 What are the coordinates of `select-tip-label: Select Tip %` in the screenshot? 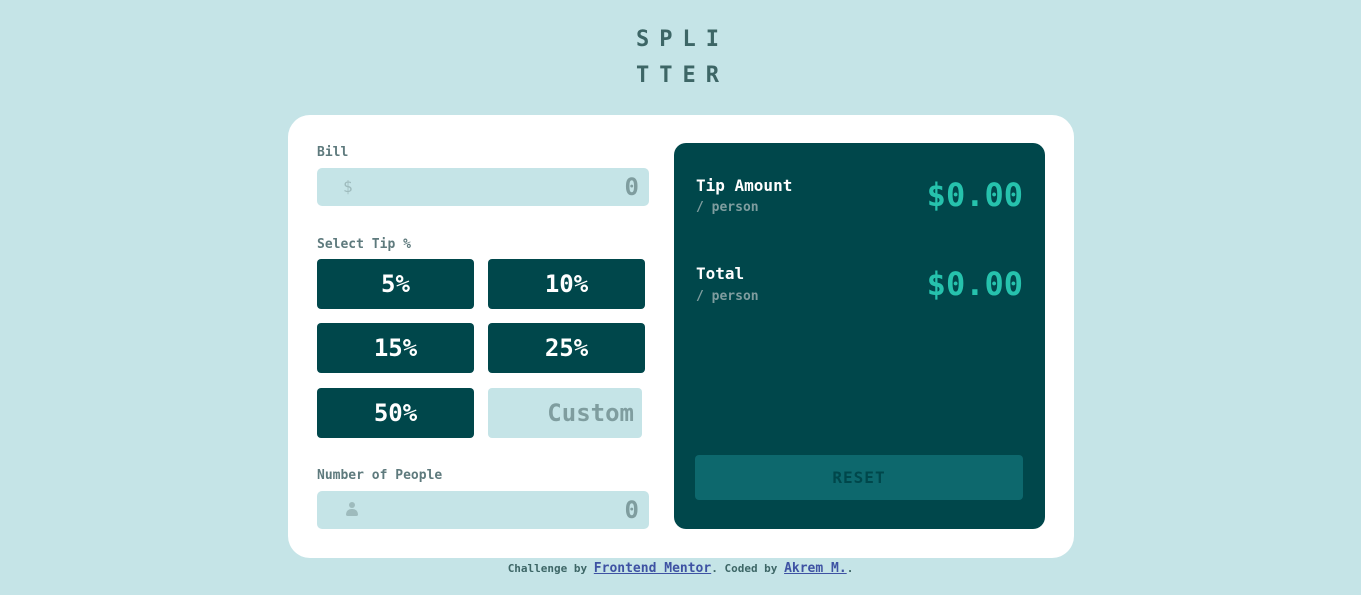 It's located at (364, 244).